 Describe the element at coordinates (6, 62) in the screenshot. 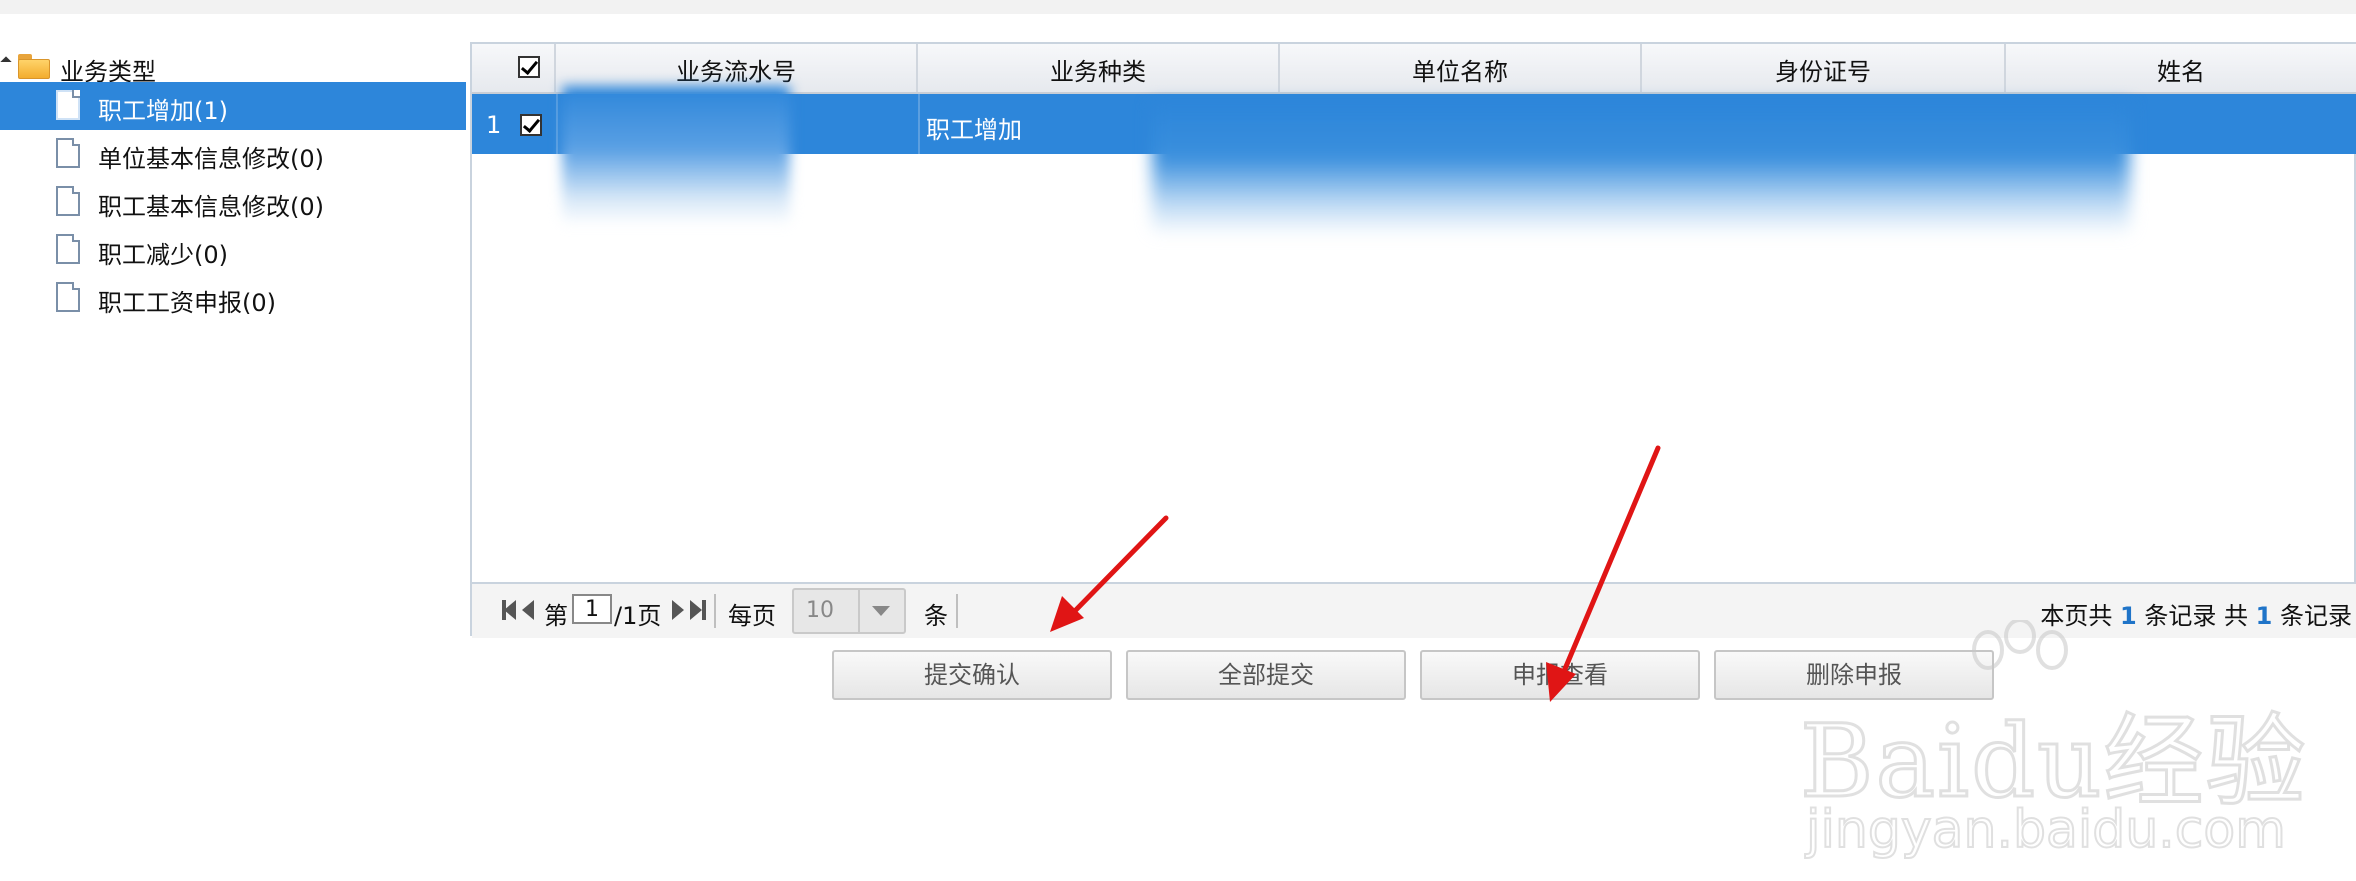

I see `collapse-icon` at that location.